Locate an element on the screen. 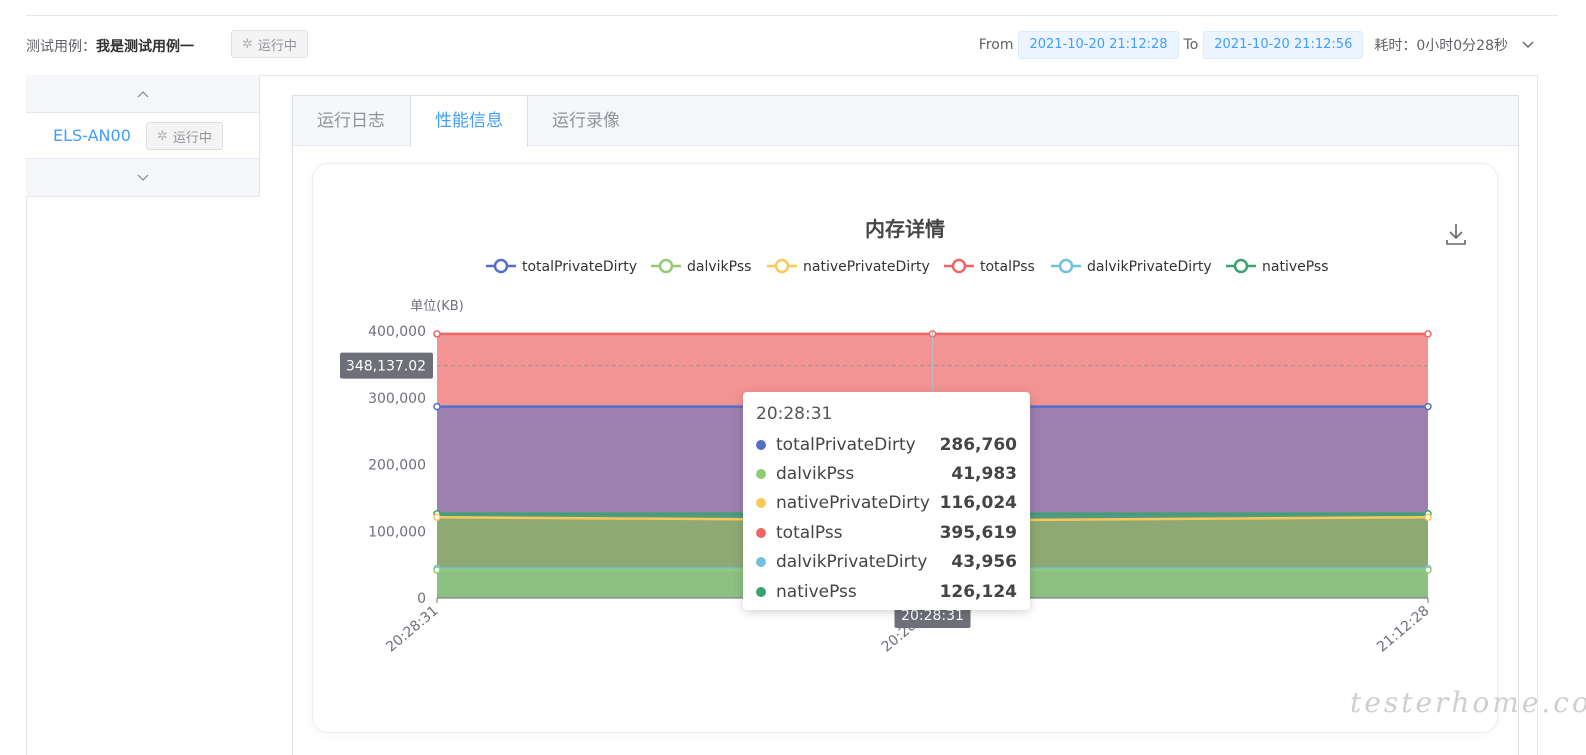 The height and width of the screenshot is (755, 1586). chart-title: 内存详情 is located at coordinates (905, 229).